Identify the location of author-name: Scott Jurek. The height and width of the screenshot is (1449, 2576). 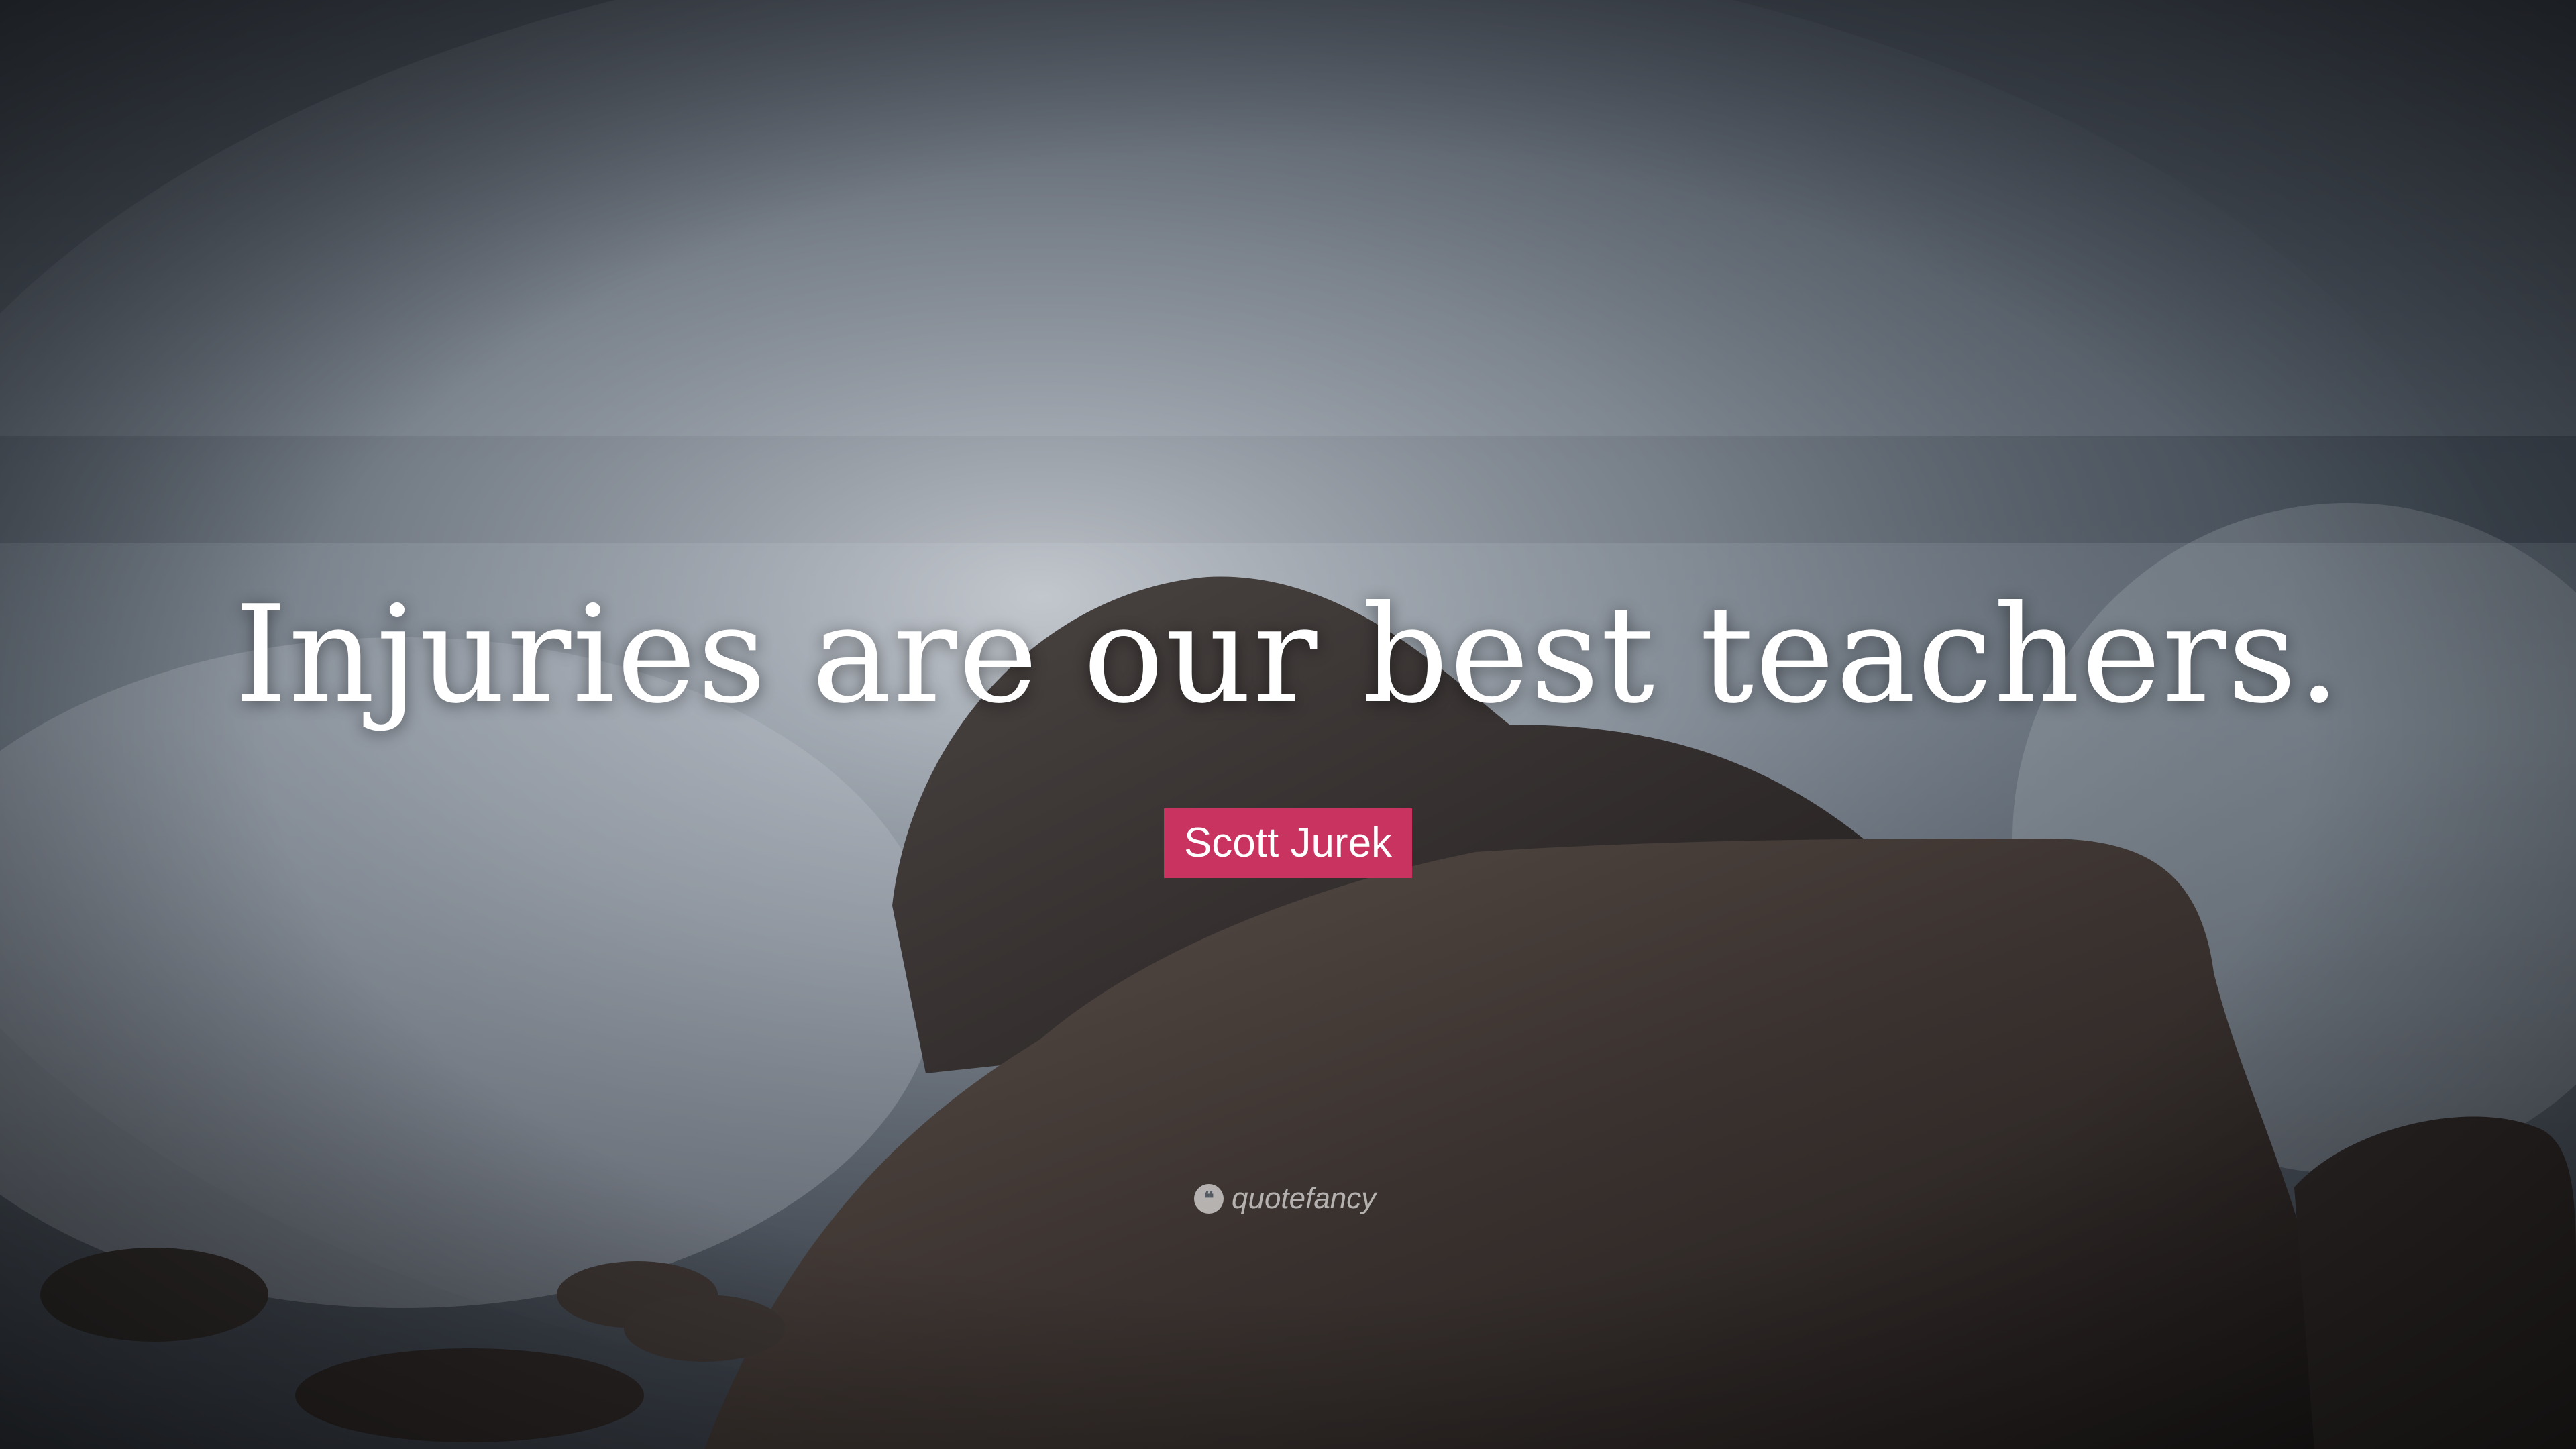
(1288, 843).